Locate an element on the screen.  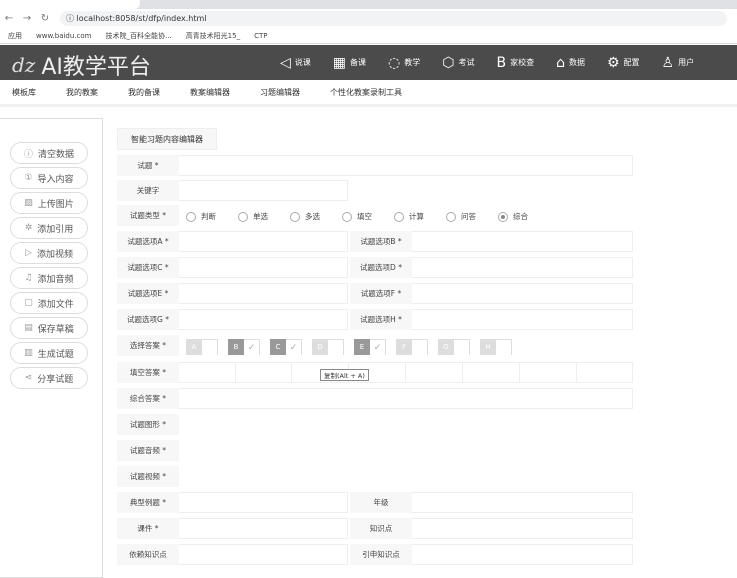
input-keyword is located at coordinates (263, 190).